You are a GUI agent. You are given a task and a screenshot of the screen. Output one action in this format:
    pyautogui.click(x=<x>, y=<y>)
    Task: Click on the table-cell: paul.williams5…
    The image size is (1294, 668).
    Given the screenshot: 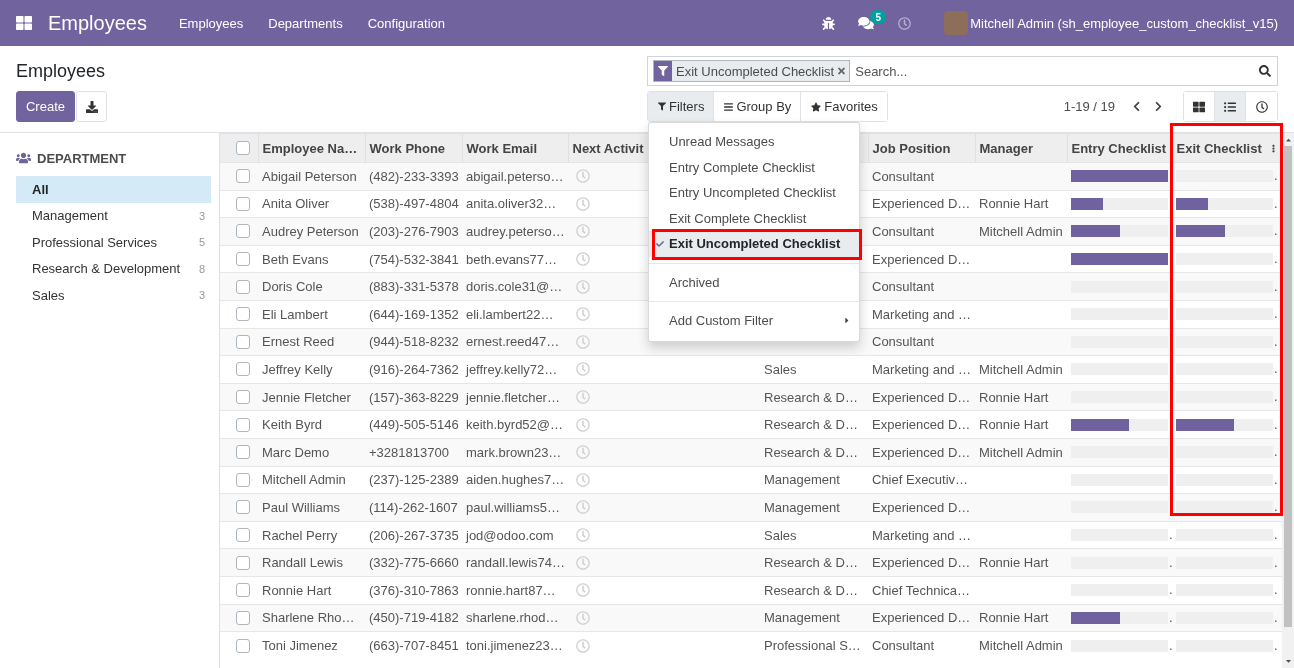 What is the action you would take?
    pyautogui.click(x=515, y=507)
    